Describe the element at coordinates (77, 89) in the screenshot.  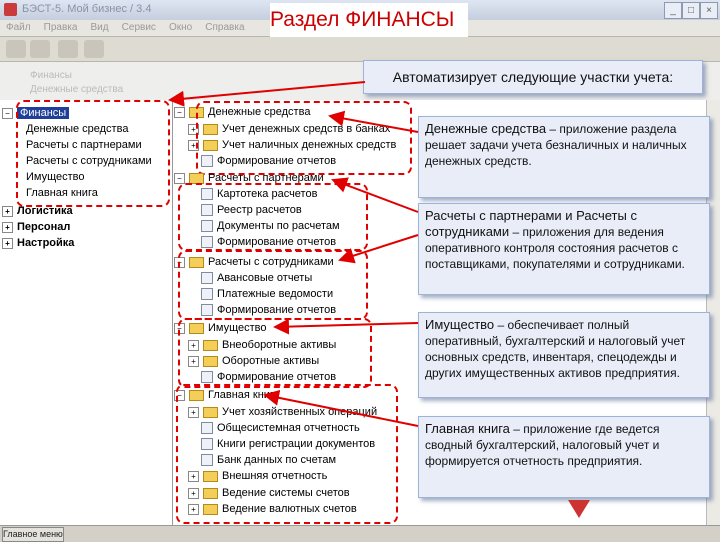
I see `faded-header-item: Денежные средства` at that location.